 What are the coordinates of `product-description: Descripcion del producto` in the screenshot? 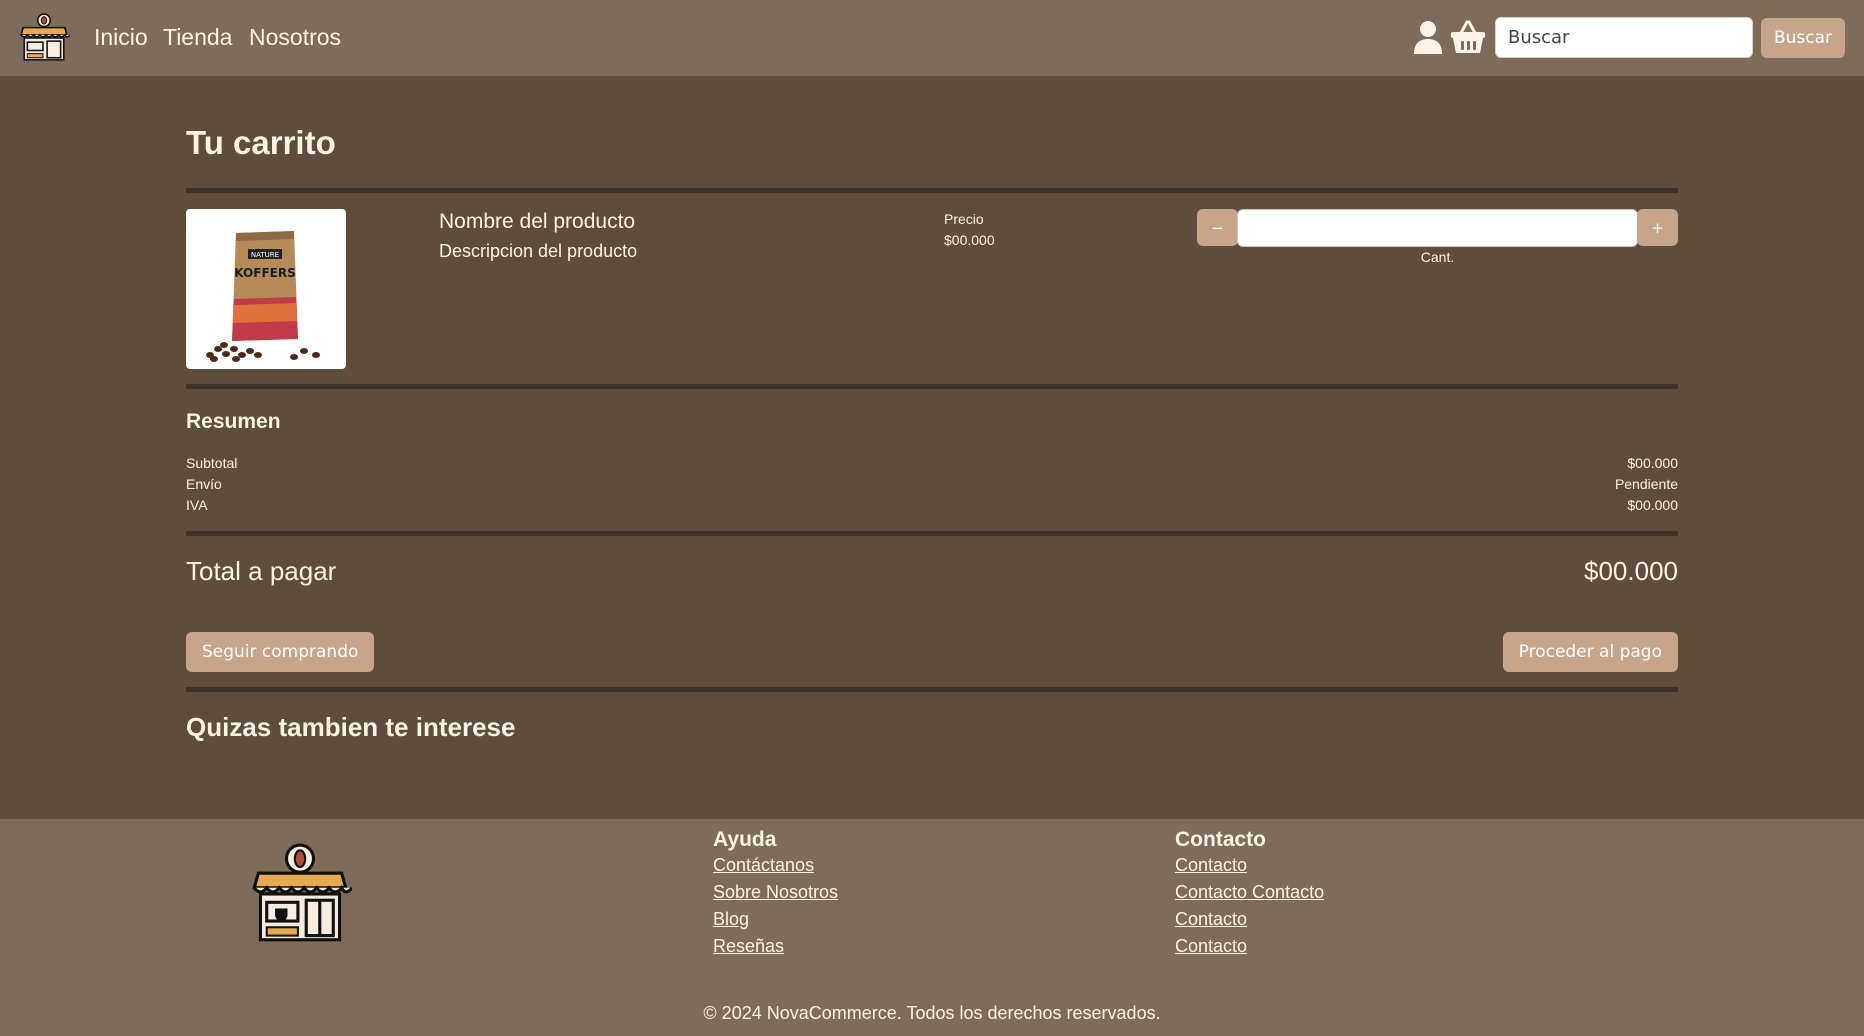 It's located at (538, 251).